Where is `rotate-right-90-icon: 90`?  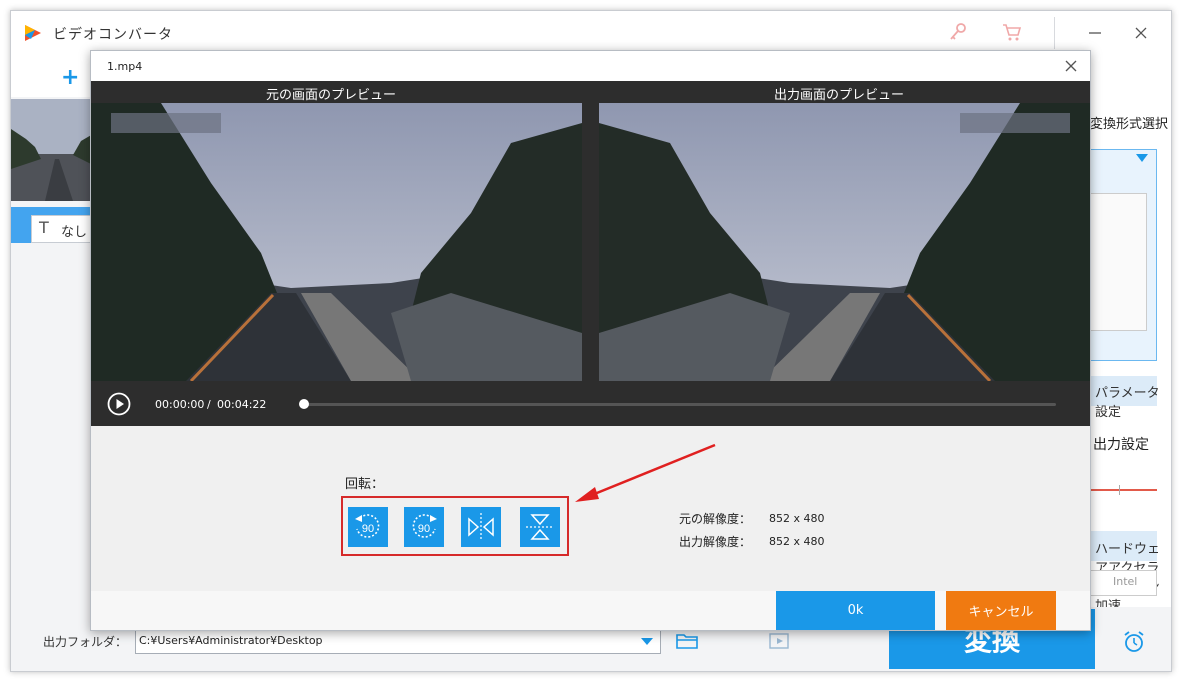 rotate-right-90-icon: 90 is located at coordinates (424, 526).